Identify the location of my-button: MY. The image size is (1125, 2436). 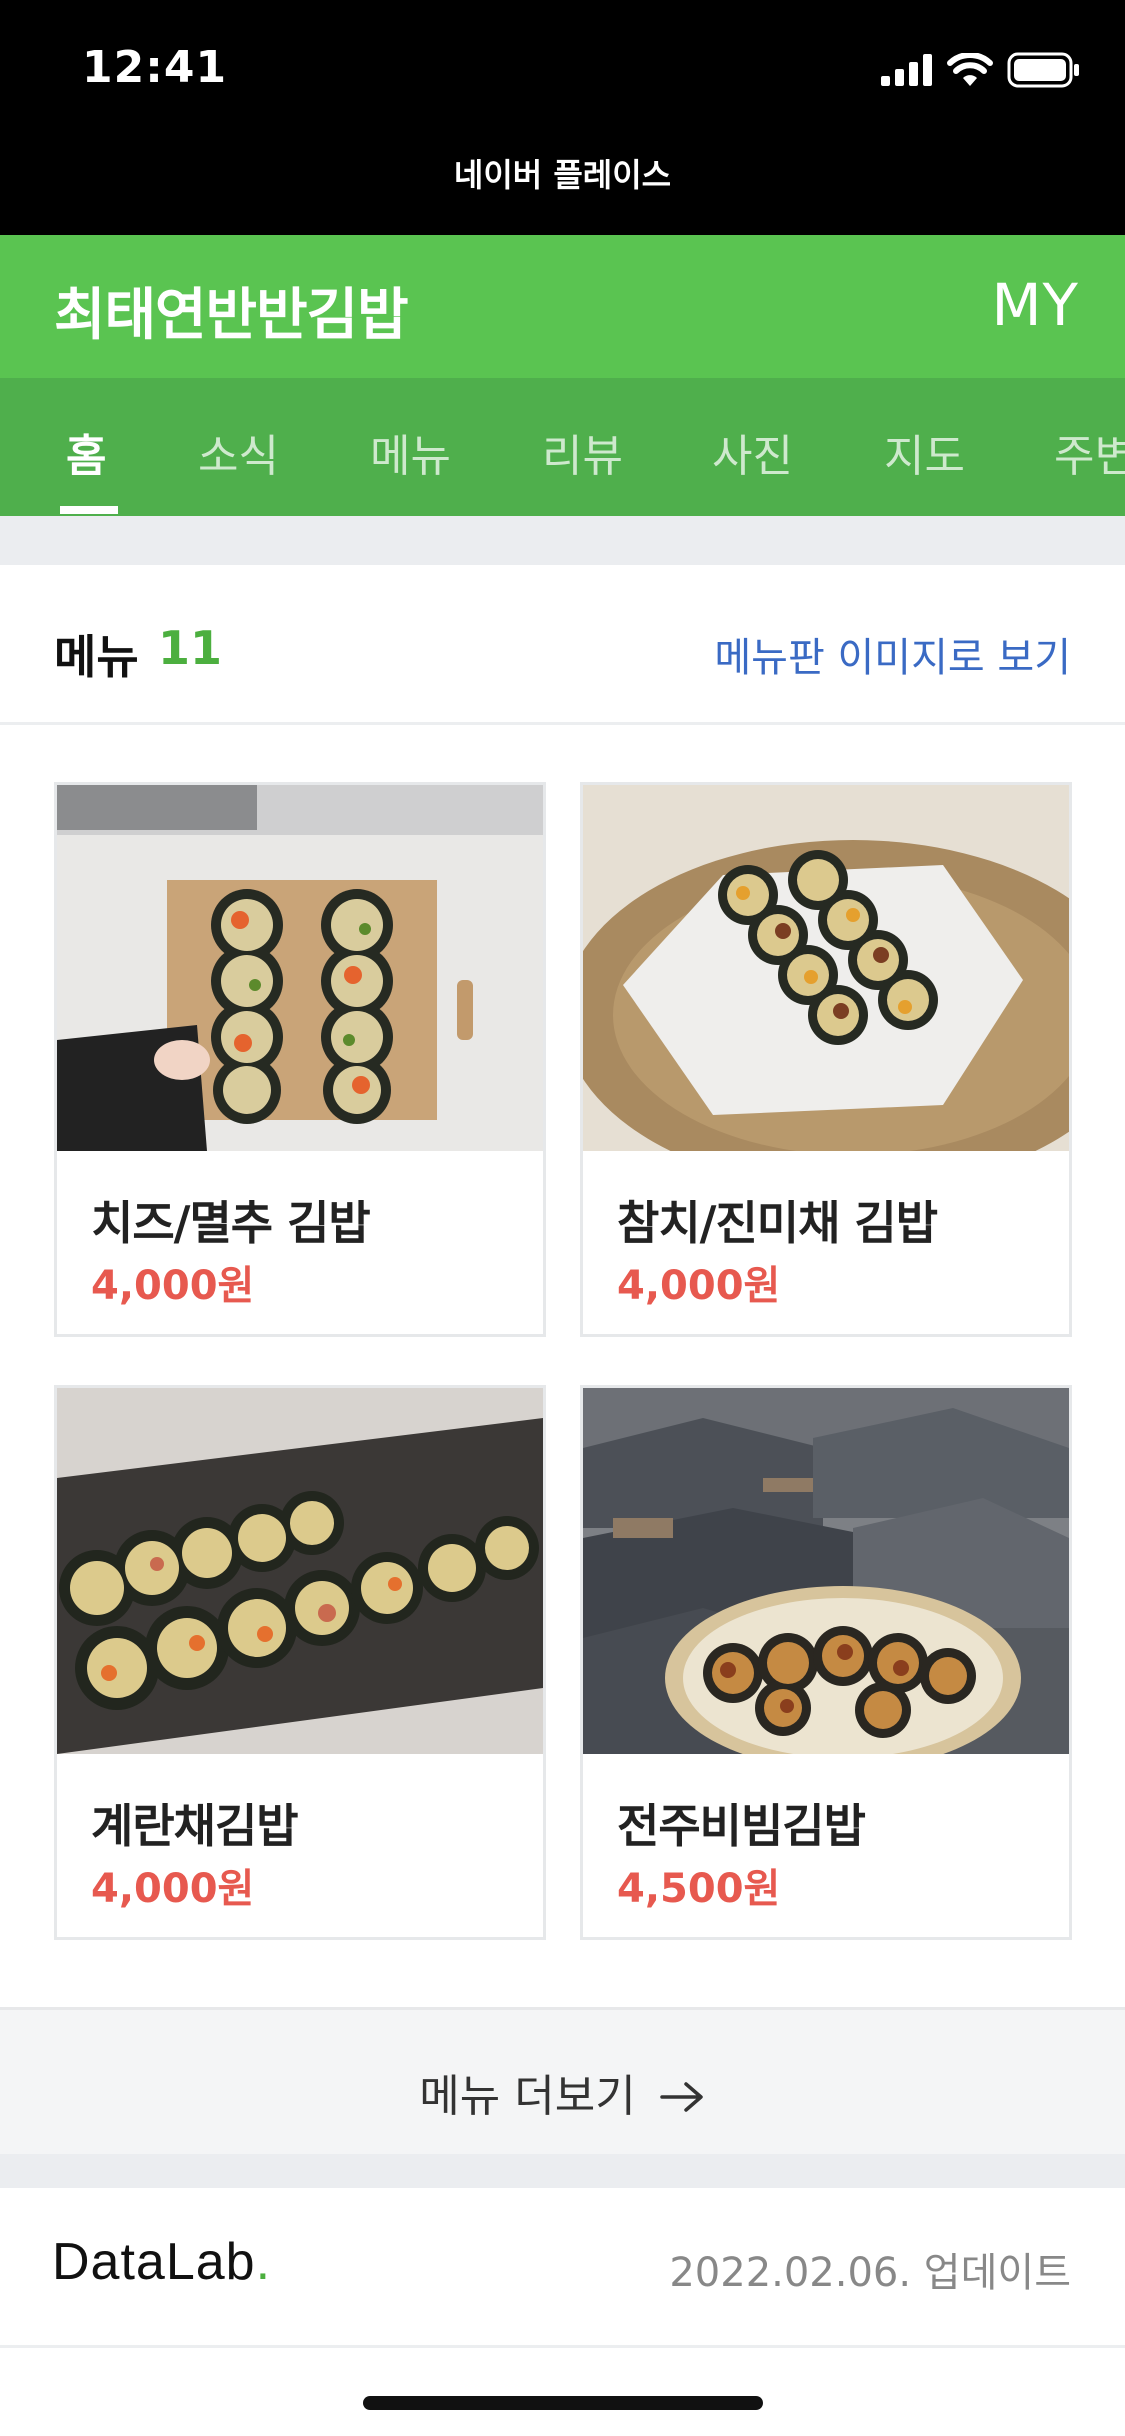
(1035, 305).